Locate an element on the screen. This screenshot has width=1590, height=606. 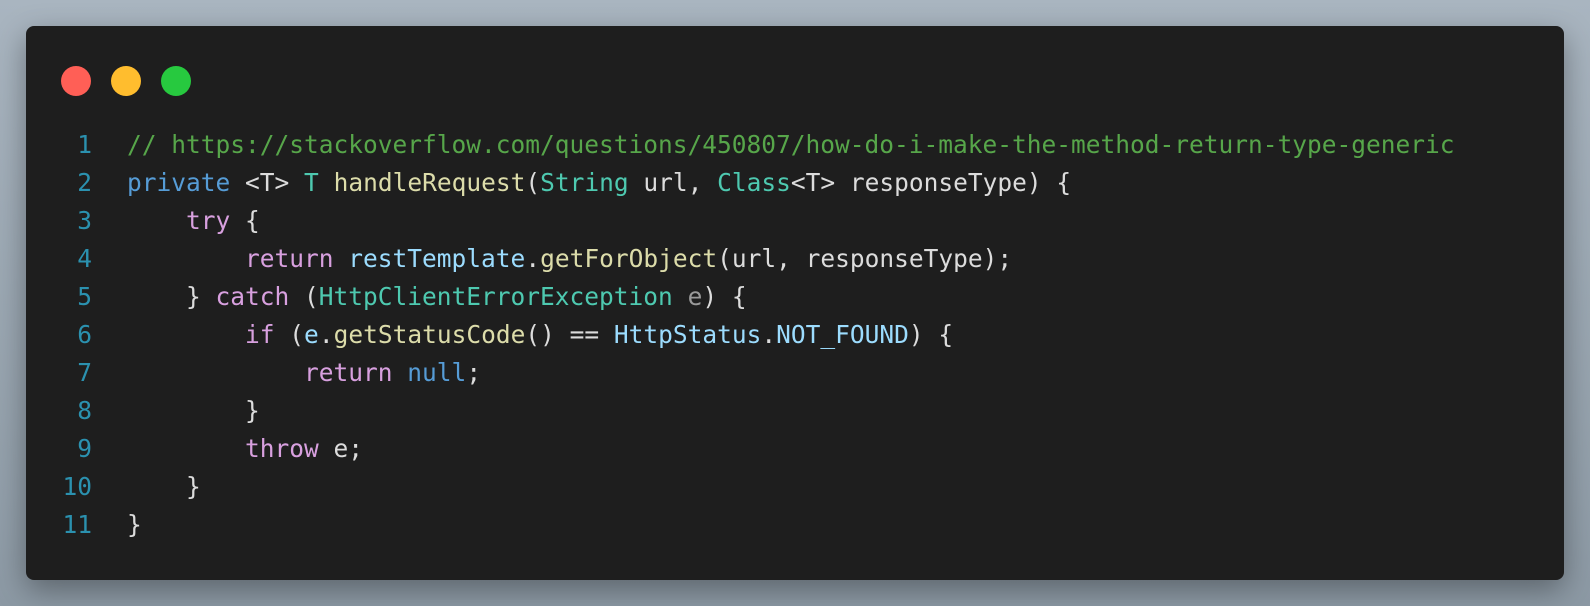
code-token: NOT_FOUND is located at coordinates (842, 334).